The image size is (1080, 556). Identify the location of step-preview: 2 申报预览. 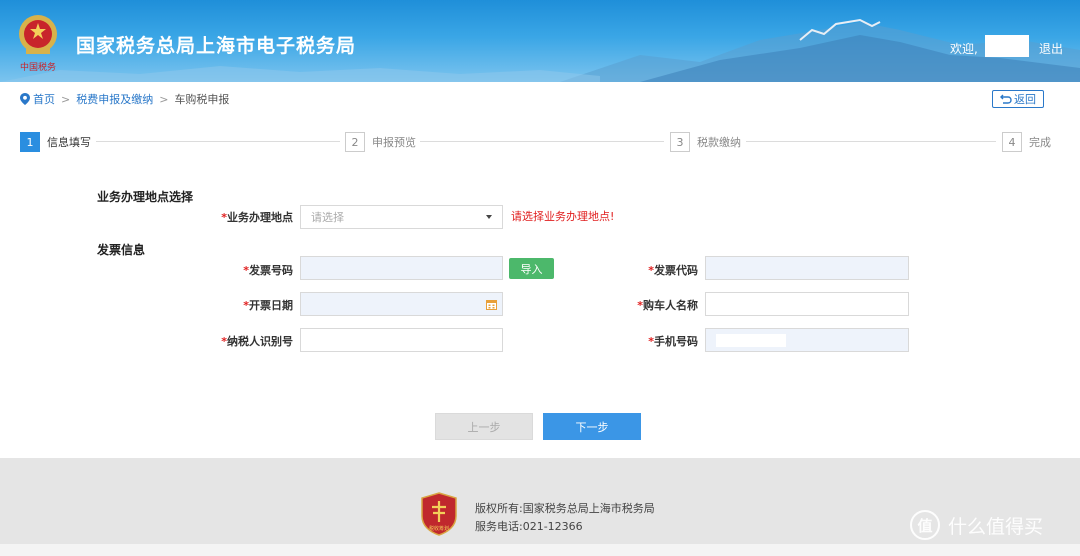
(380, 142).